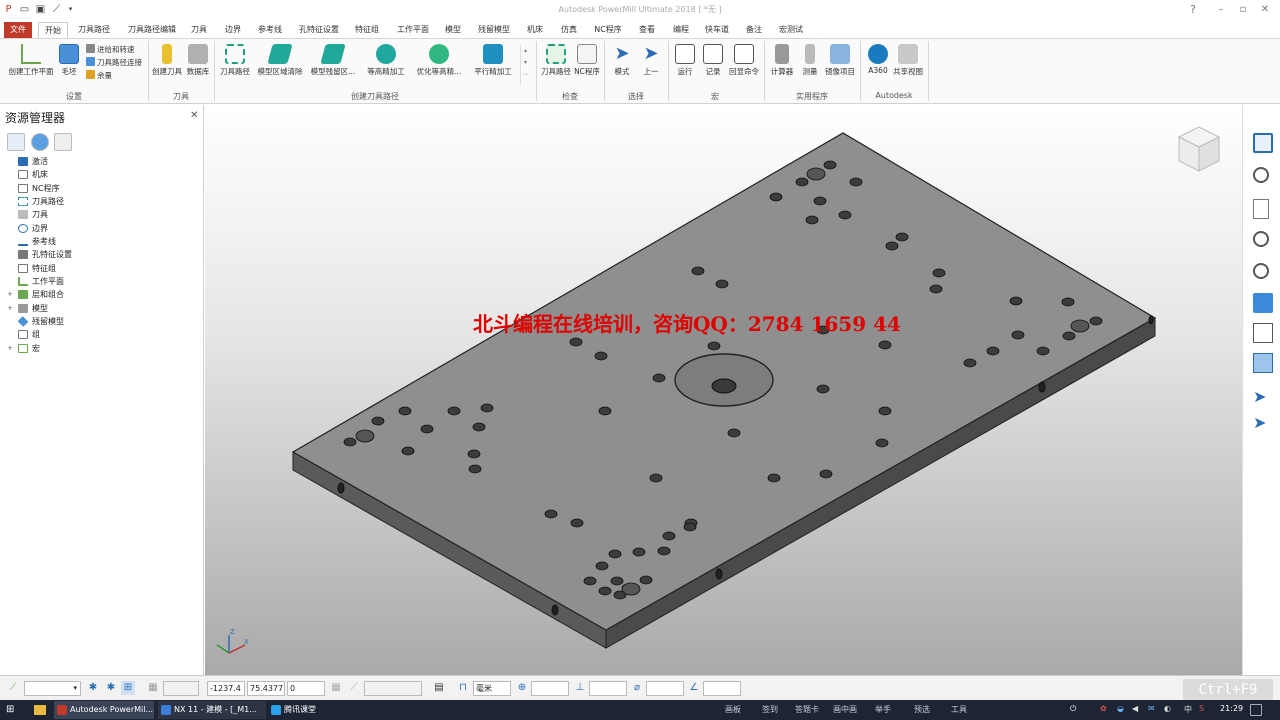 The height and width of the screenshot is (720, 1280). I want to click on tray-app-icon: ✿, so click(1103, 708).